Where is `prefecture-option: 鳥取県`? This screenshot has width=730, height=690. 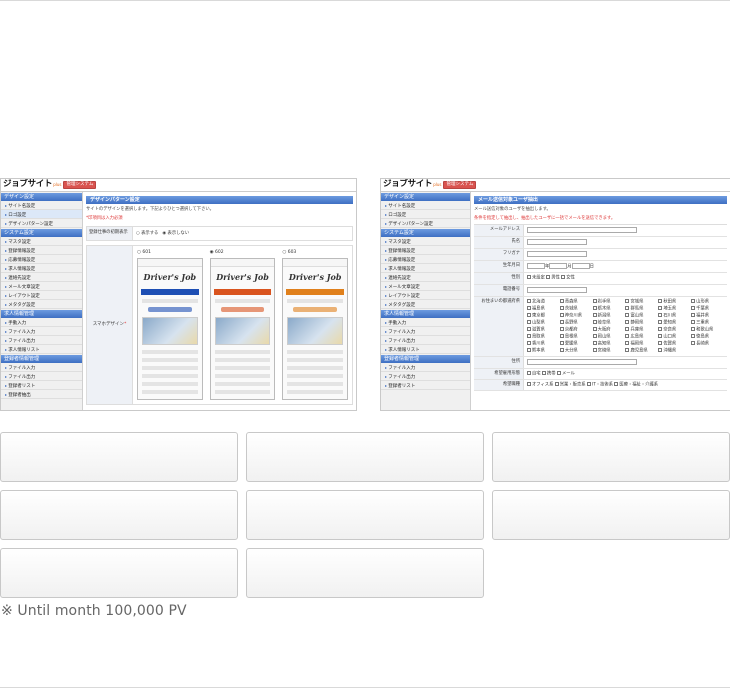 prefecture-option: 鳥取県 is located at coordinates (543, 337).